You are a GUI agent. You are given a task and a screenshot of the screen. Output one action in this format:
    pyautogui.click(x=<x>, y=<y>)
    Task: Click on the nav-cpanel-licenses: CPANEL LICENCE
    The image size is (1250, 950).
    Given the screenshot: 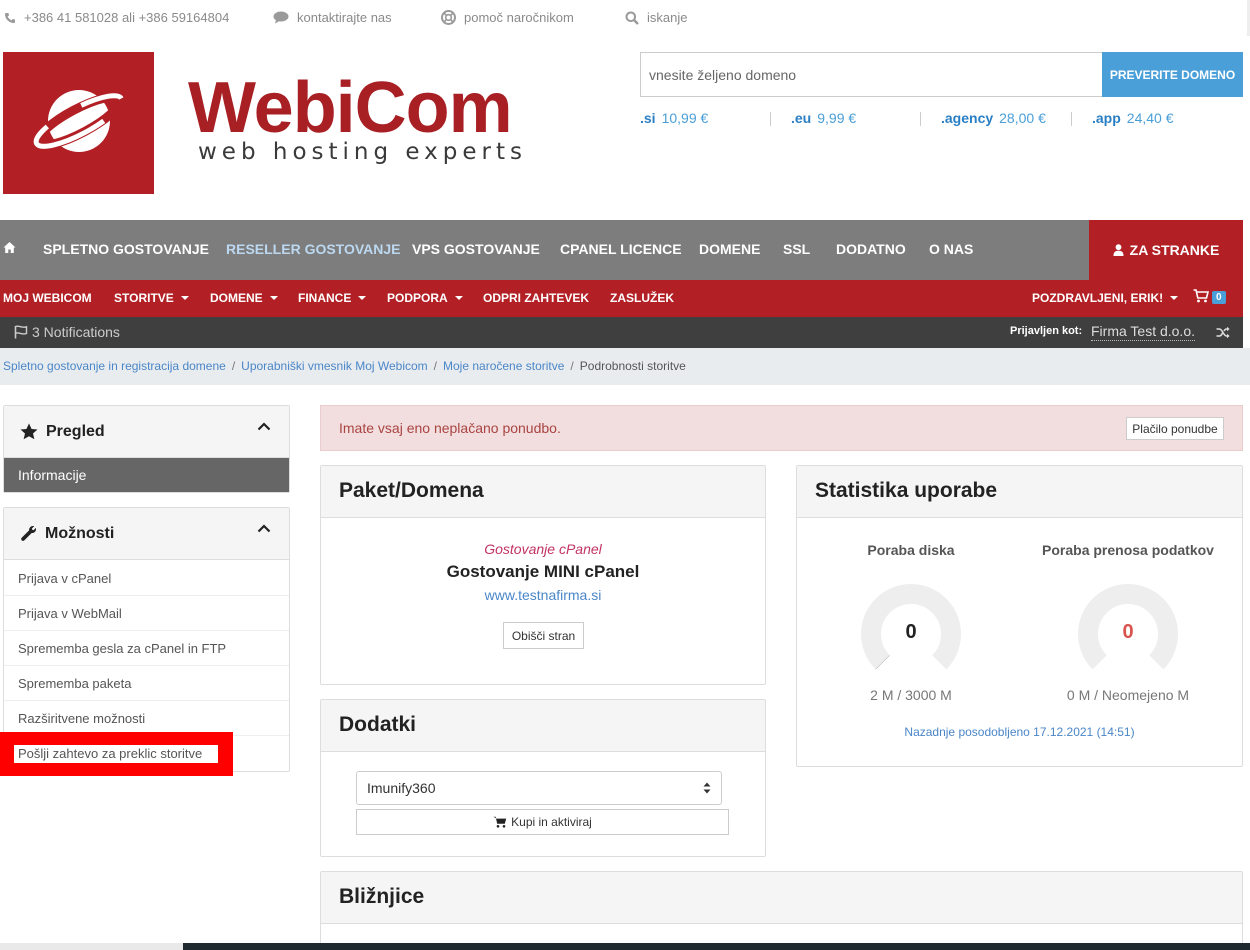 What is the action you would take?
    pyautogui.click(x=621, y=249)
    